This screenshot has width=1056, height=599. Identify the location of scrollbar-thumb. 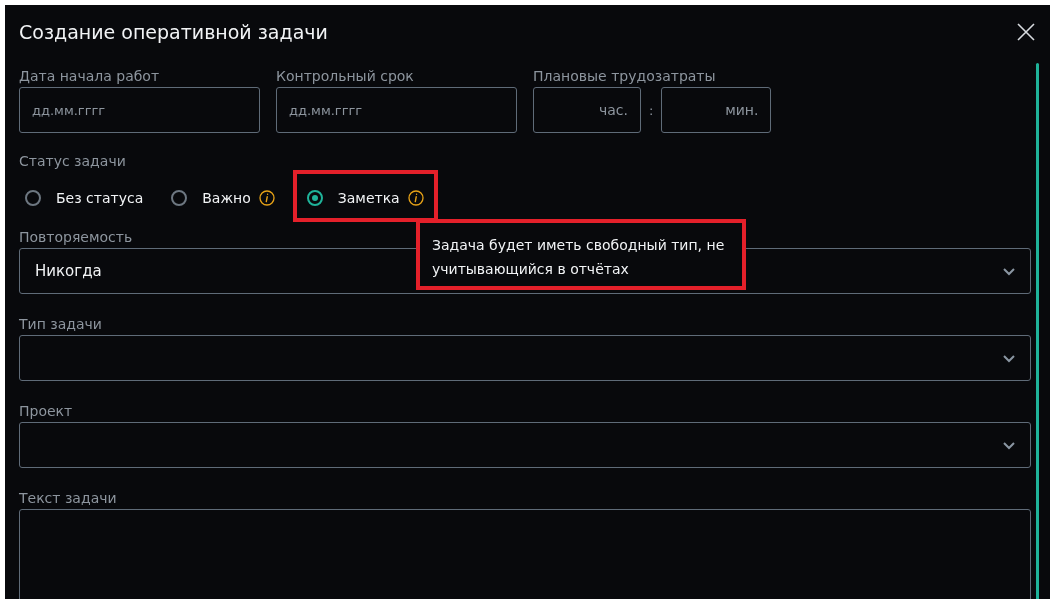
(1037, 331).